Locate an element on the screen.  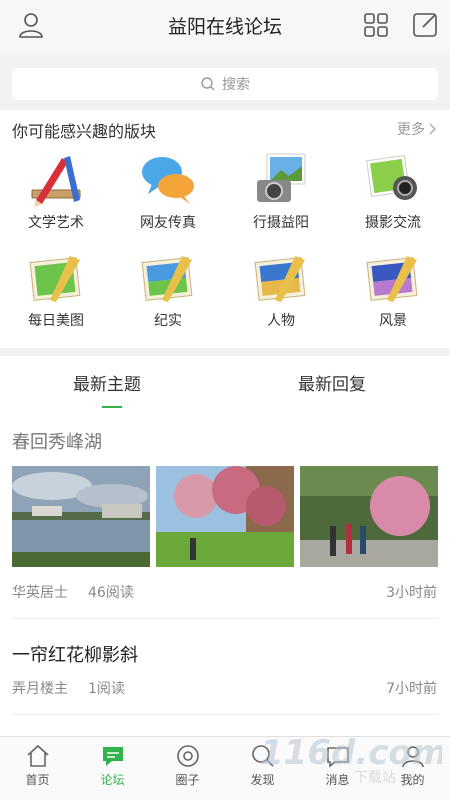
watermark-logo: 116d.com 下载站 is located at coordinates (351, 759).